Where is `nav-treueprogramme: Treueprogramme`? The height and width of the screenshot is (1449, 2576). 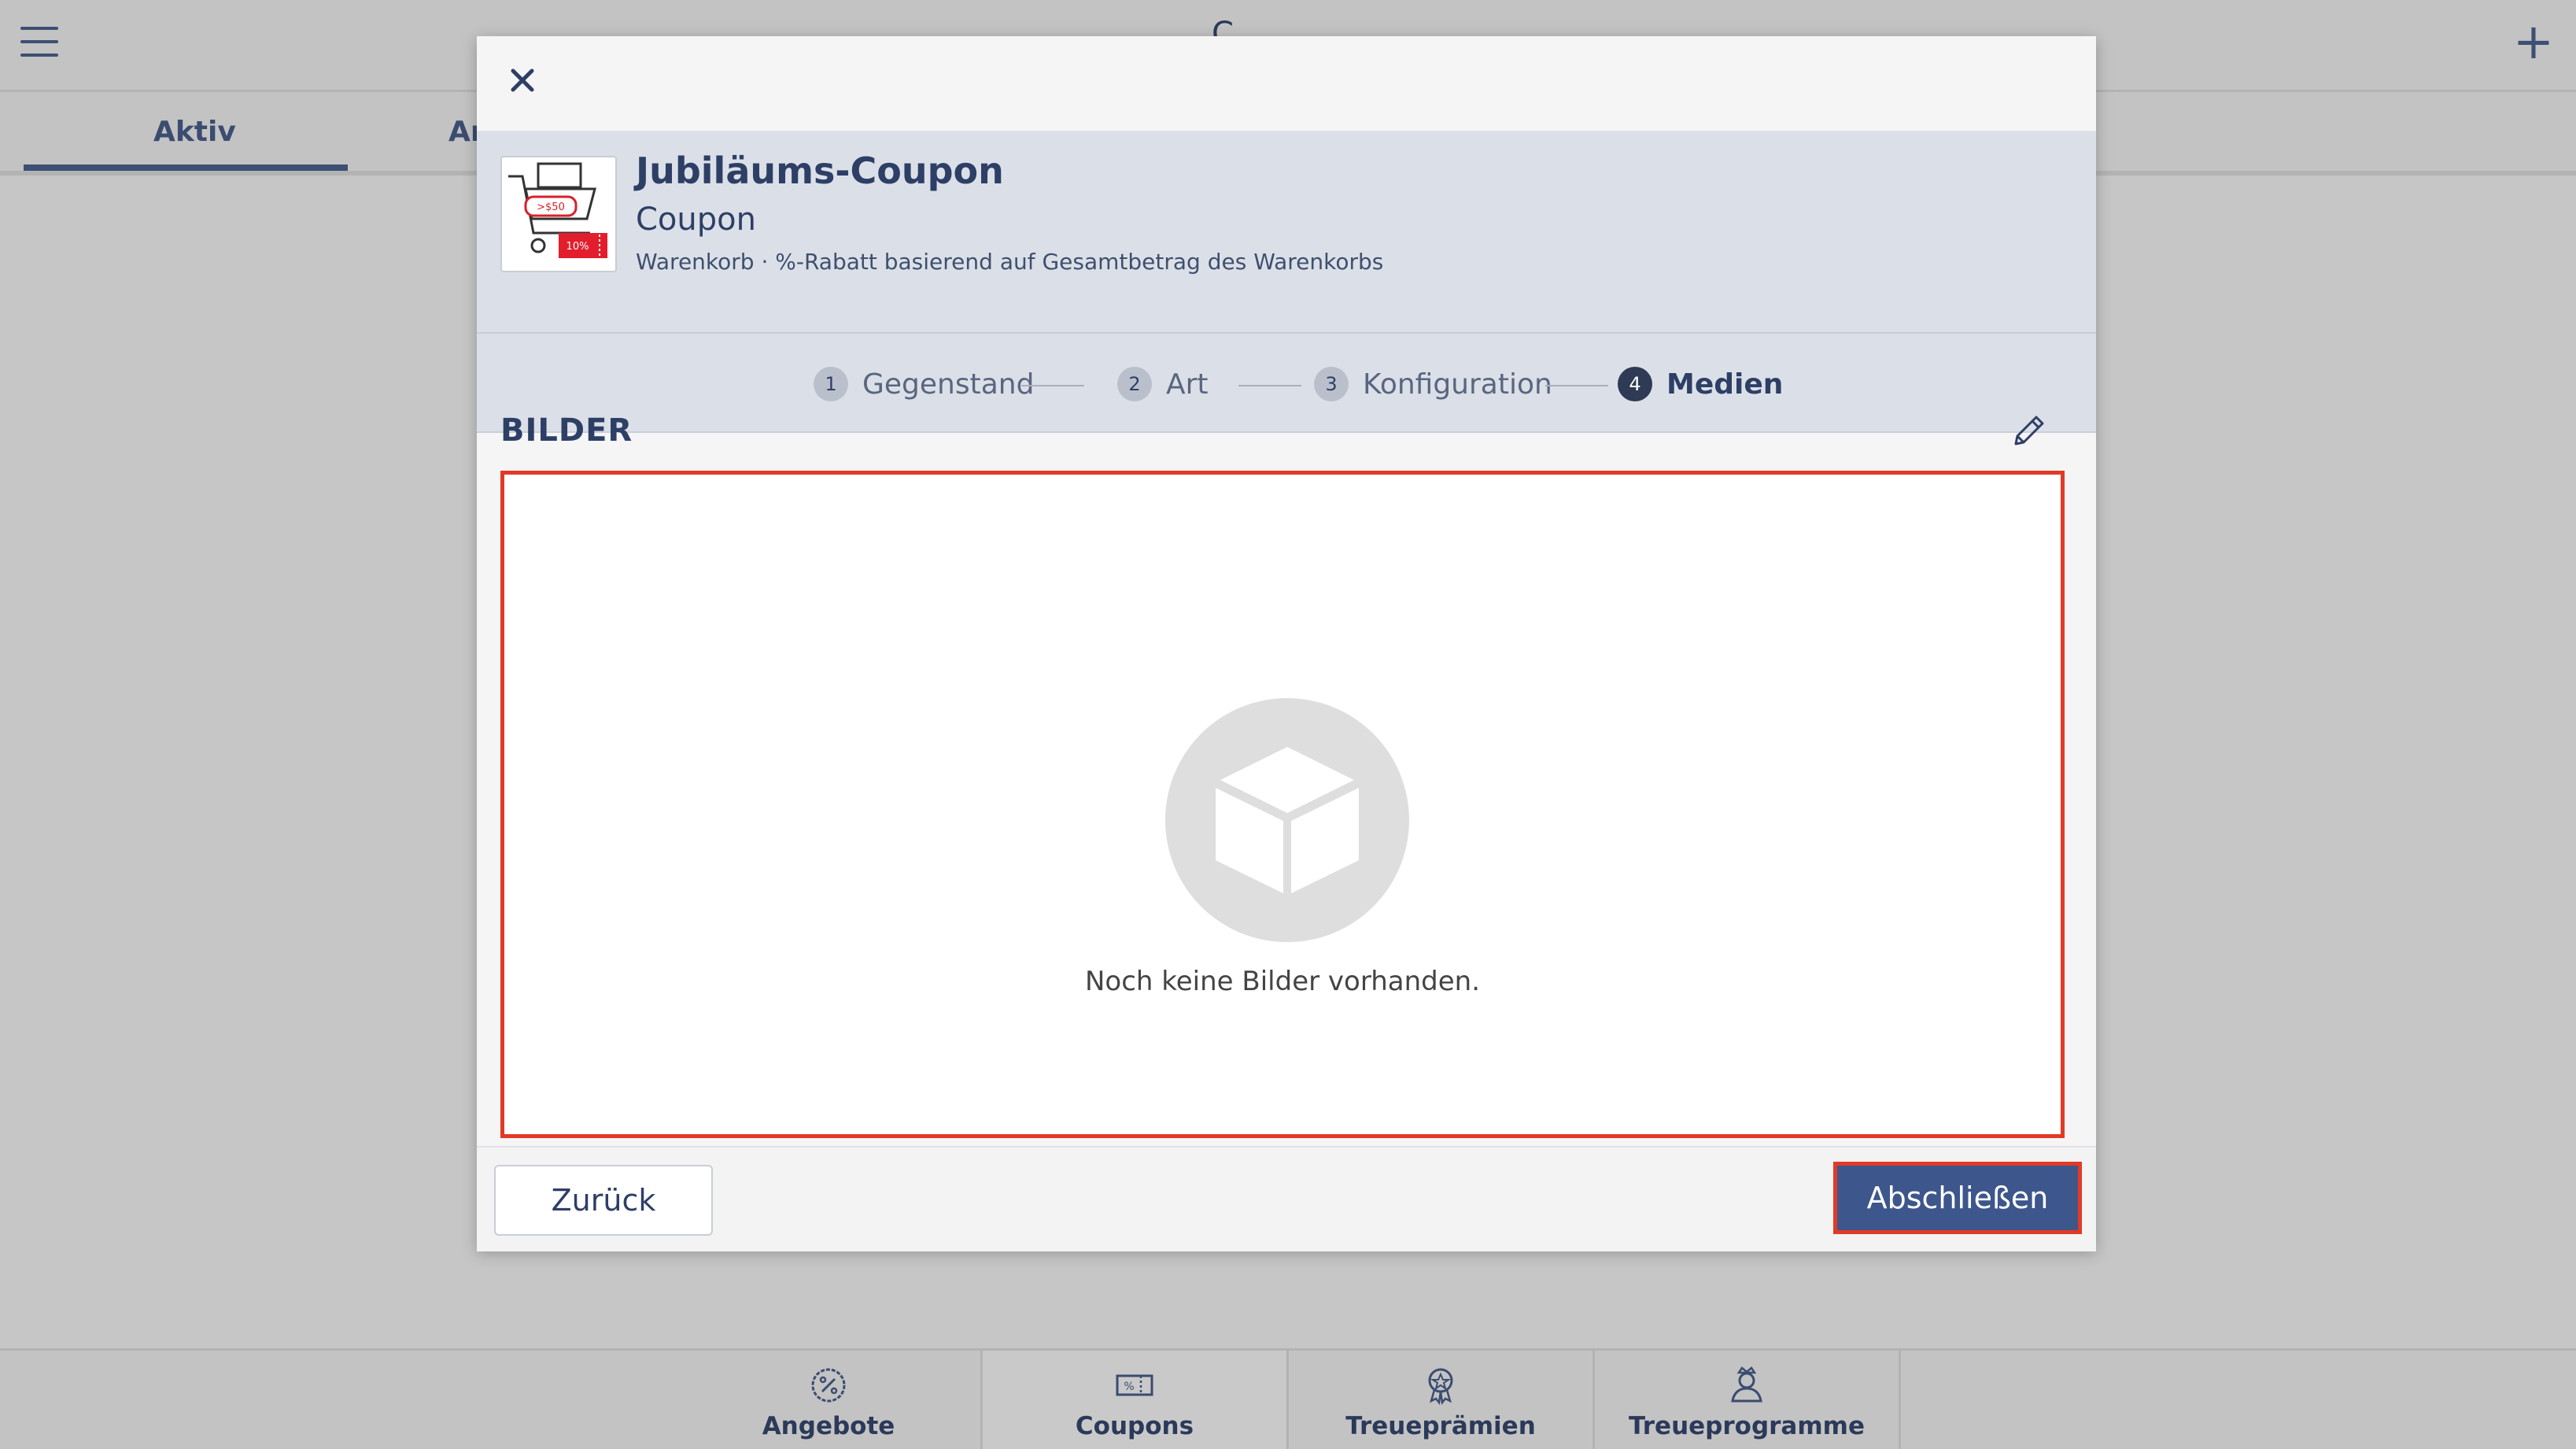 nav-treueprogramme: Treueprogramme is located at coordinates (1748, 1400).